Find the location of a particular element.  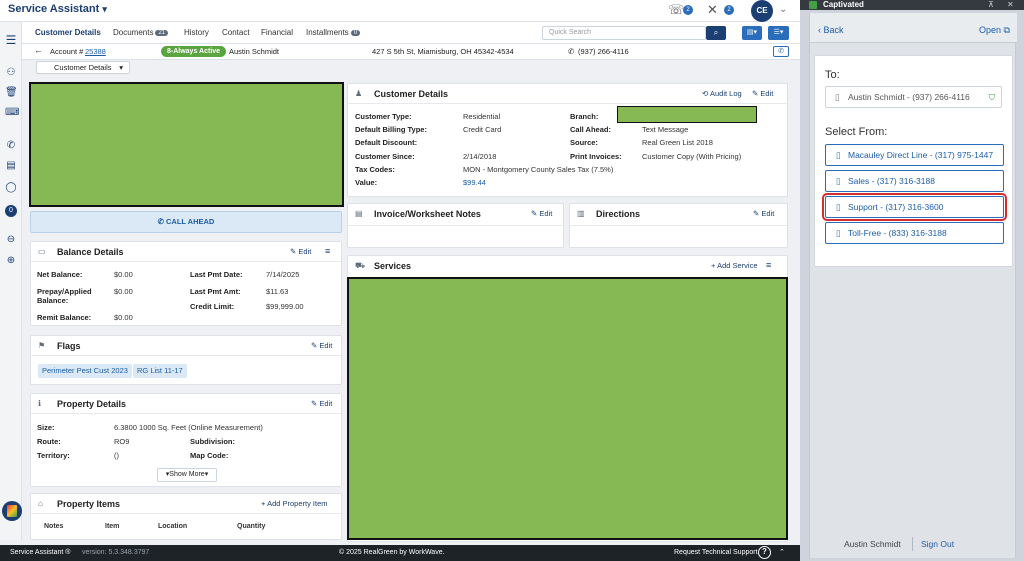

chat-icon: ◯ is located at coordinates (11, 187).